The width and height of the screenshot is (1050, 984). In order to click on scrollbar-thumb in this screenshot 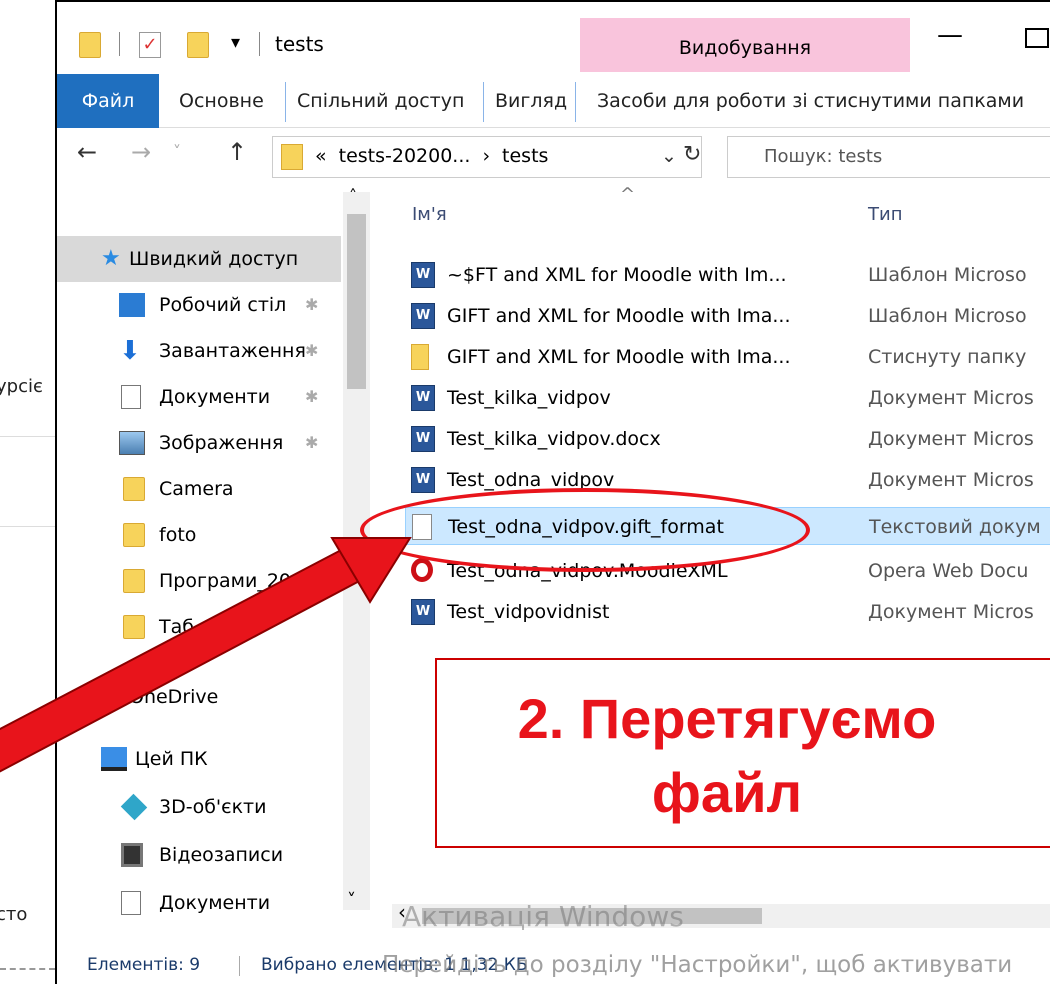, I will do `click(356, 301)`.